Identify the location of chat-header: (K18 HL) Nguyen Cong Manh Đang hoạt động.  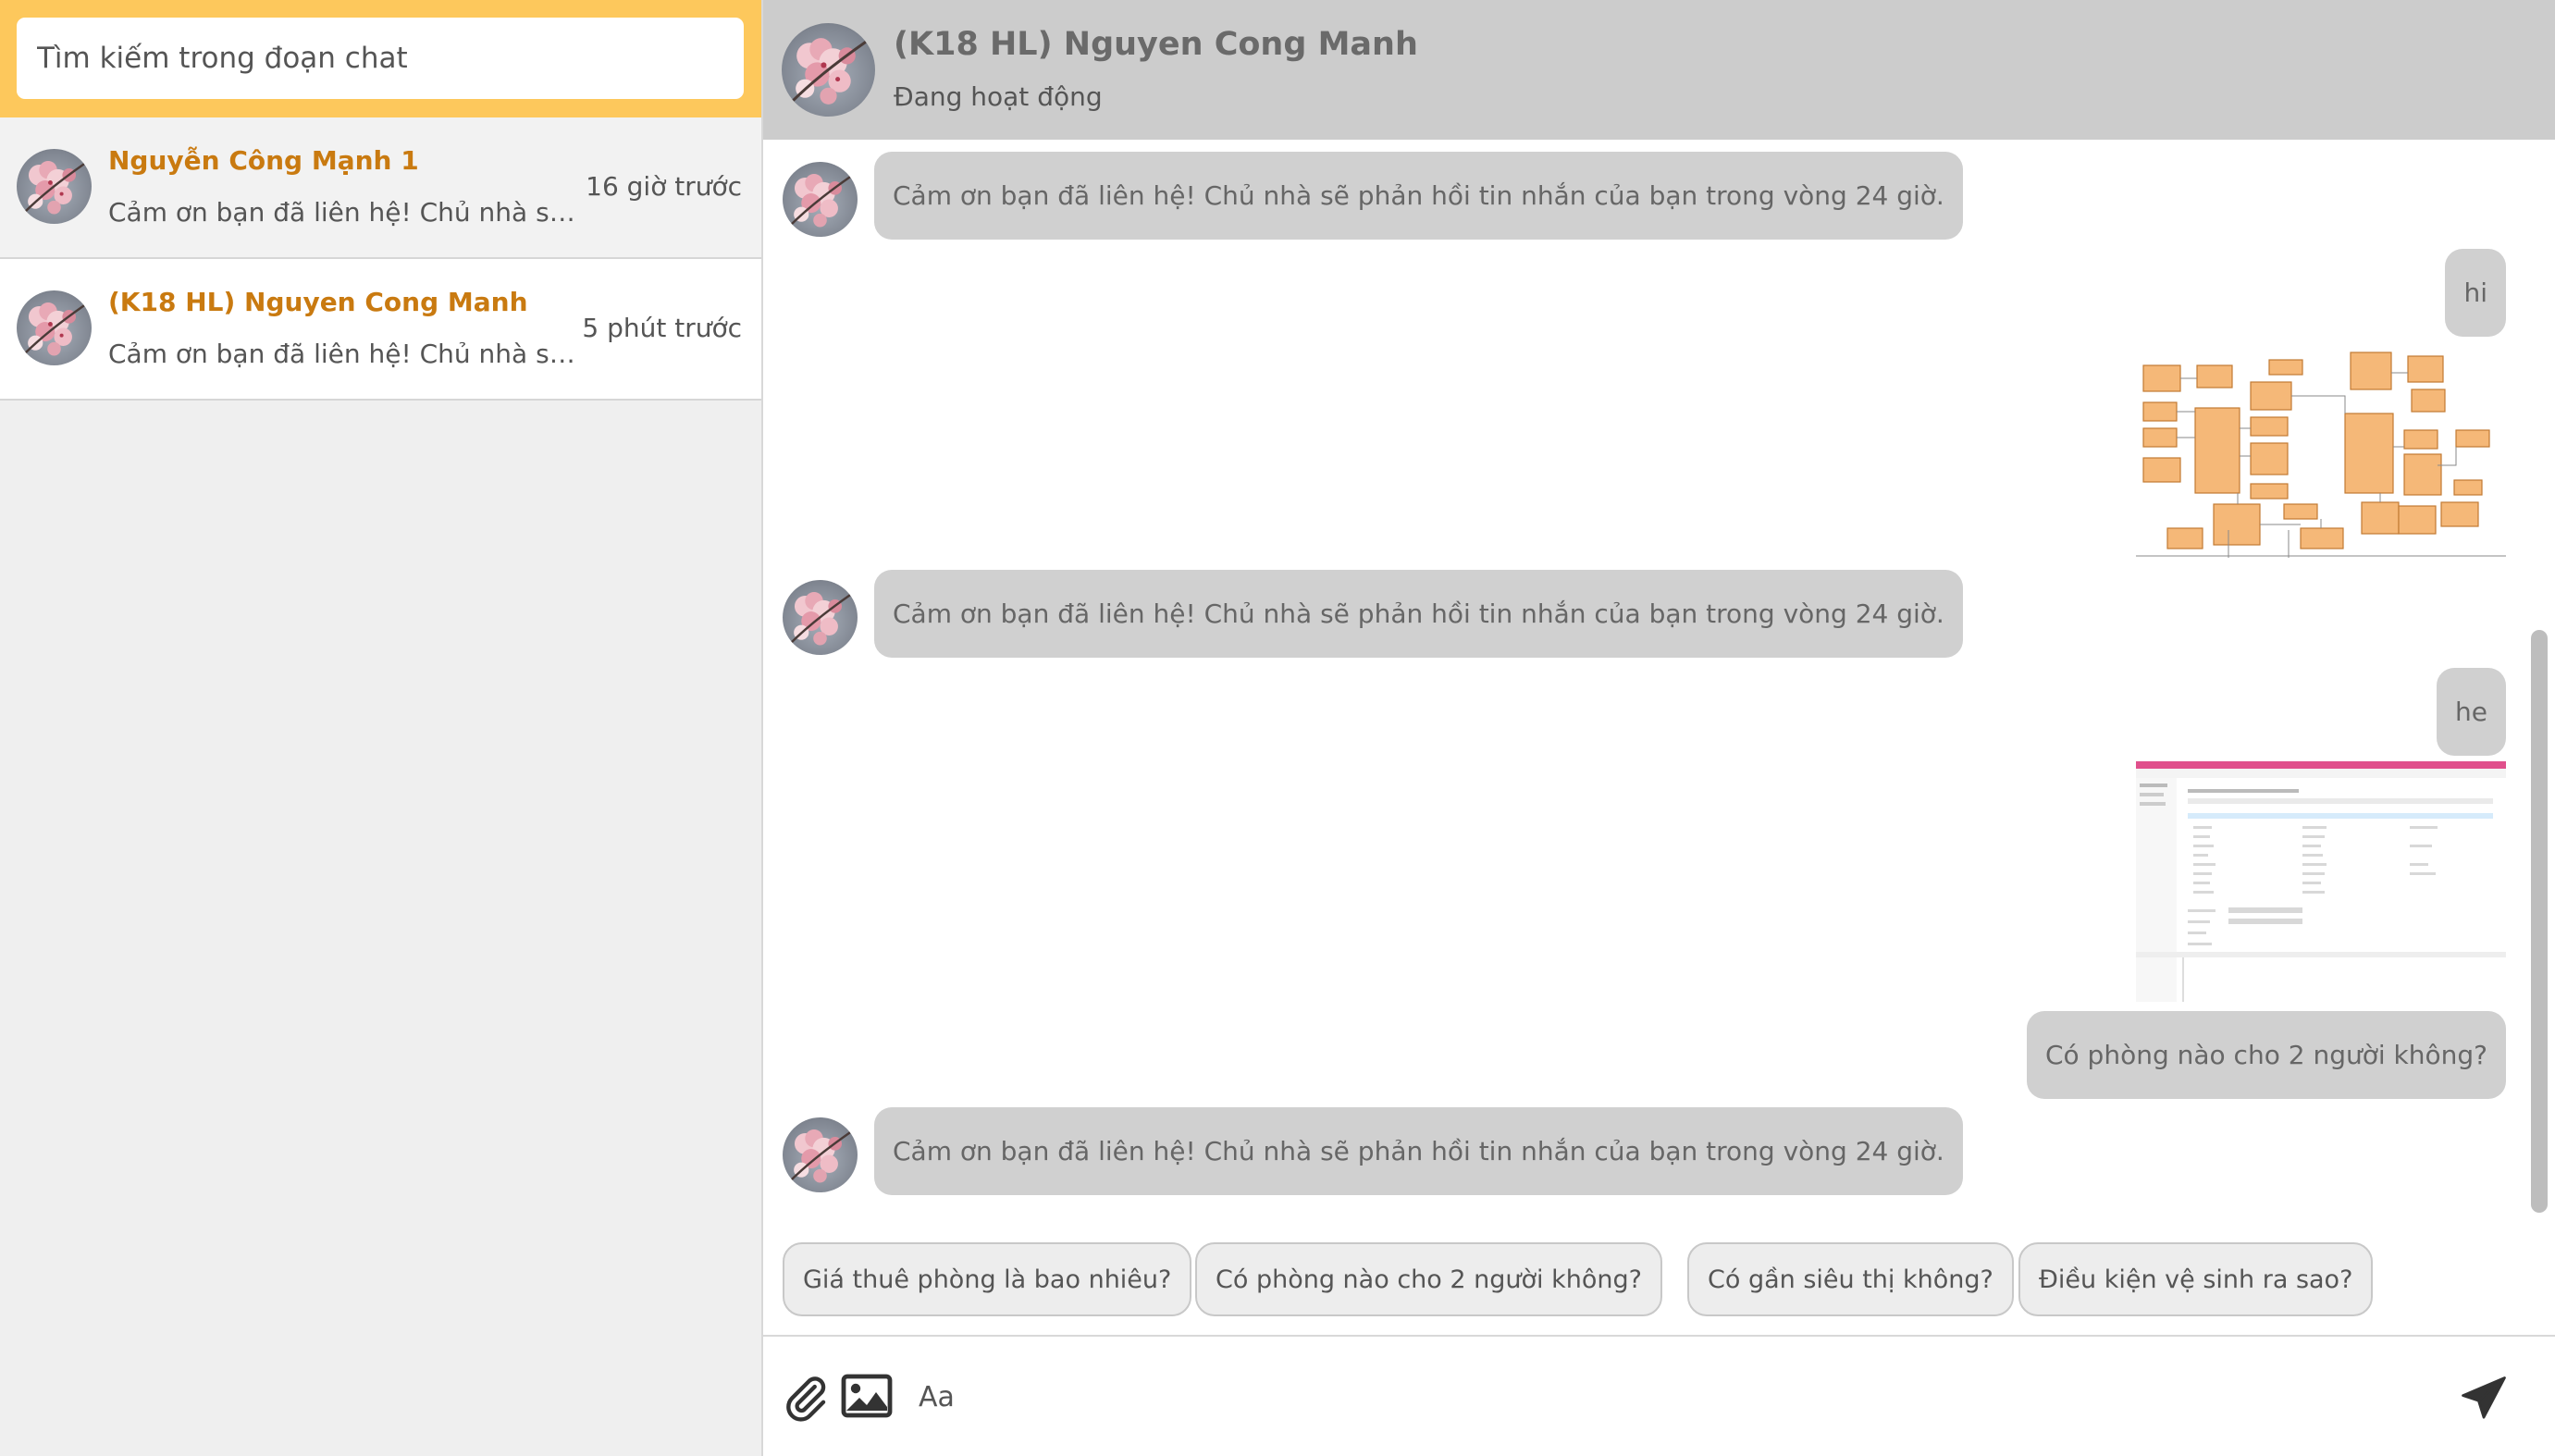
(1659, 70).